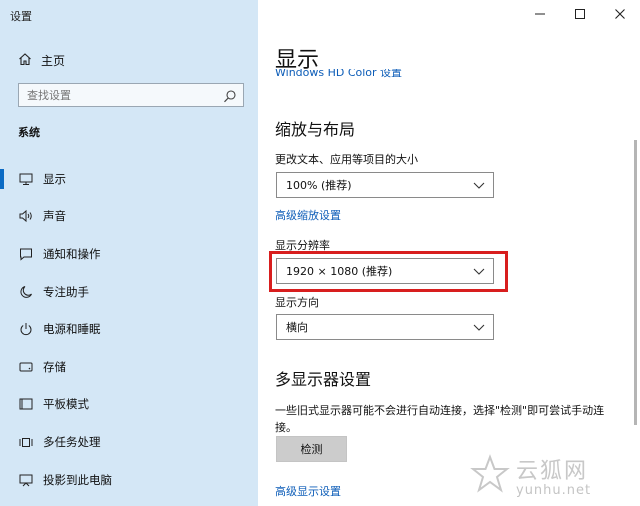 The image size is (640, 506). I want to click on sidebar-item-display: 显示, so click(129, 179).